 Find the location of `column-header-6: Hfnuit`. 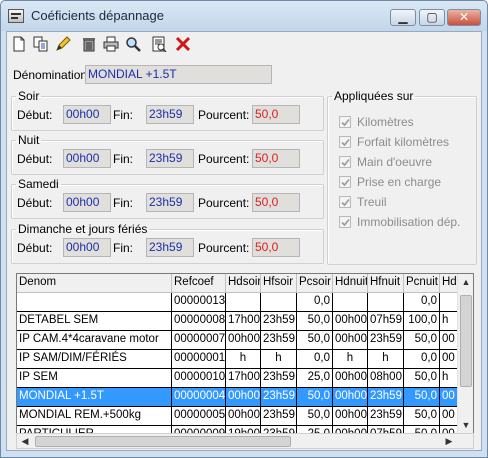

column-header-6: Hfnuit is located at coordinates (386, 283).